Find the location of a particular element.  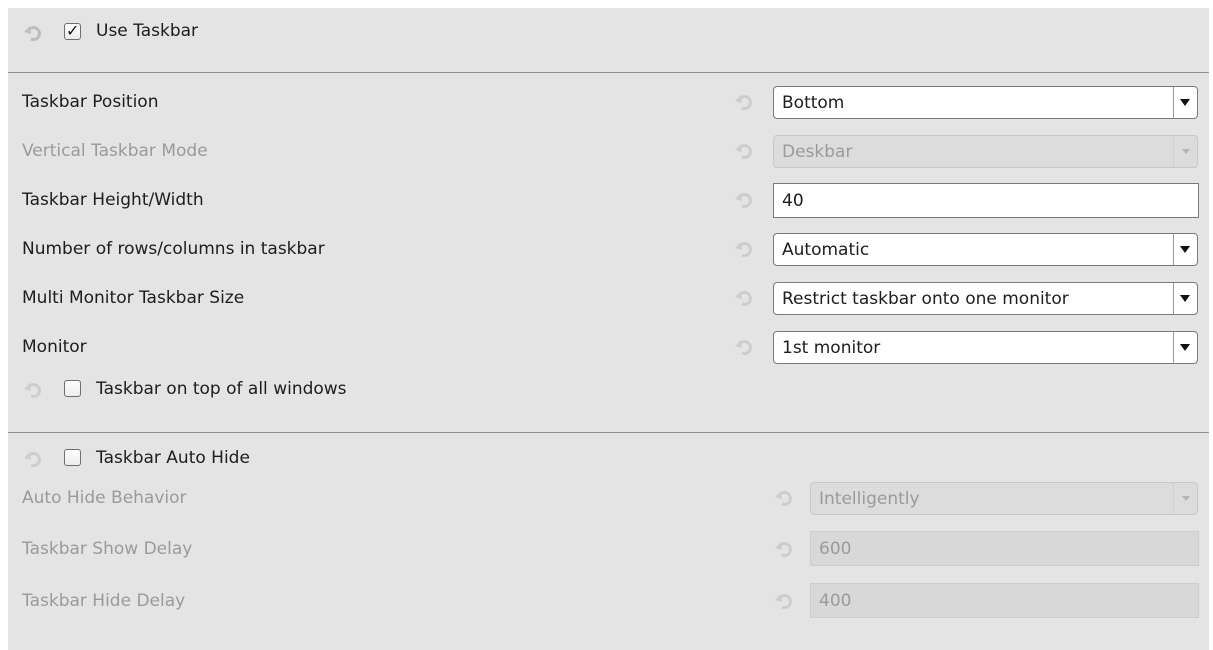

monitor-value: 1st monitor is located at coordinates (831, 348).